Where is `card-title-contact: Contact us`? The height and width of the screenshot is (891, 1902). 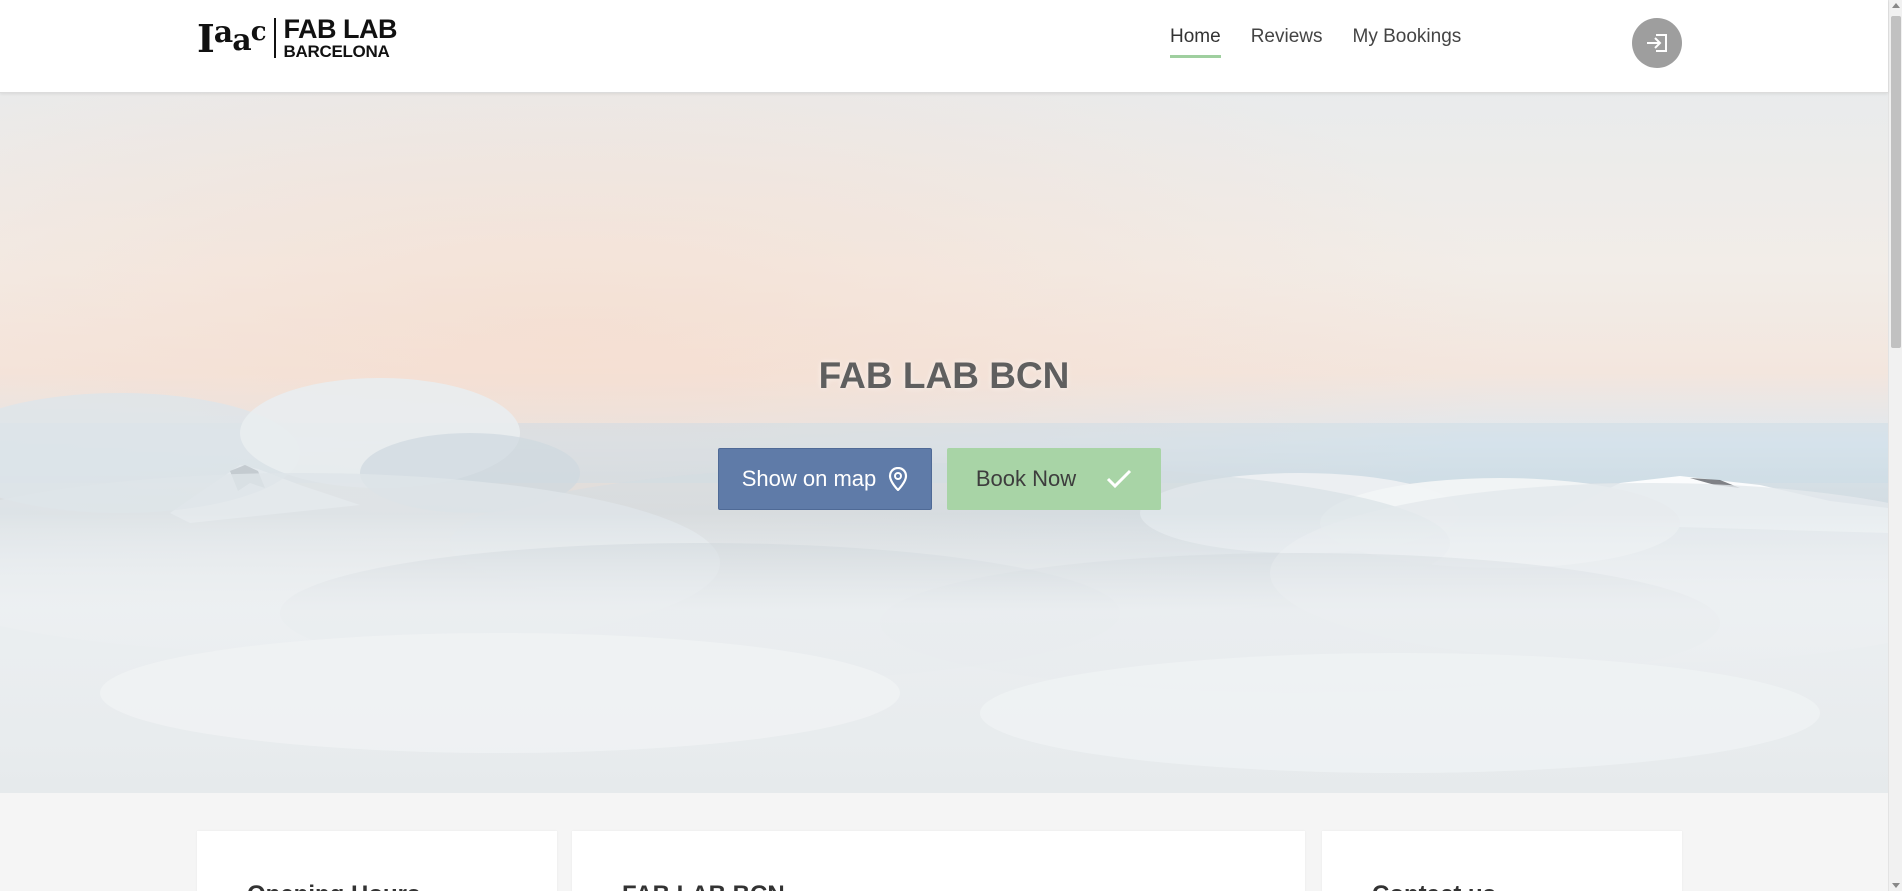 card-title-contact: Contact us is located at coordinates (1434, 886).